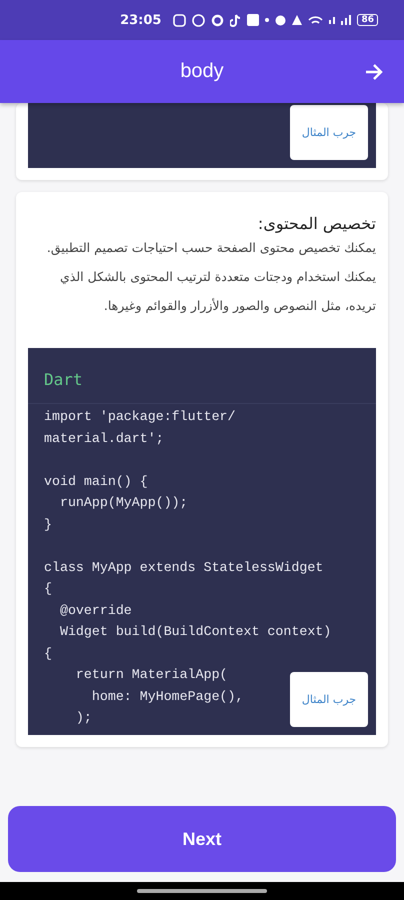 The image size is (404, 900). Describe the element at coordinates (202, 376) in the screenshot. I see `code-language: Dart` at that location.